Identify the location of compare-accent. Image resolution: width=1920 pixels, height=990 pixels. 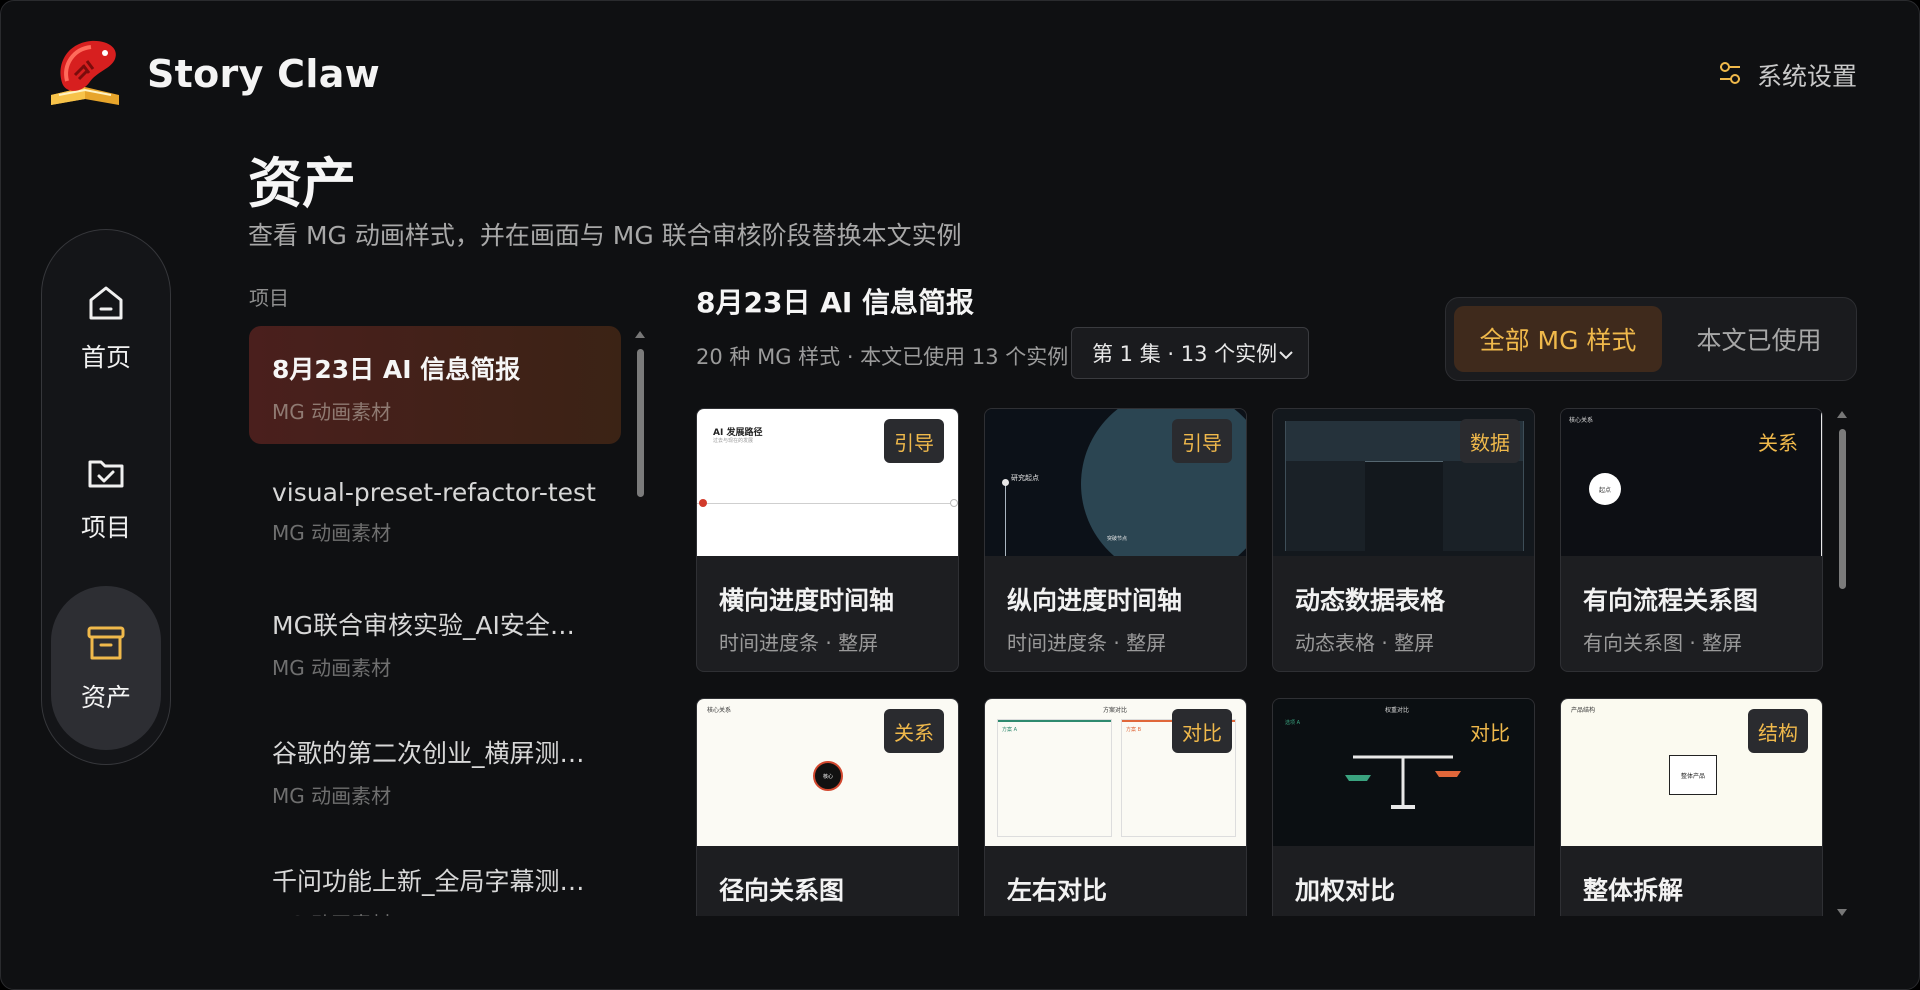
(1054, 721).